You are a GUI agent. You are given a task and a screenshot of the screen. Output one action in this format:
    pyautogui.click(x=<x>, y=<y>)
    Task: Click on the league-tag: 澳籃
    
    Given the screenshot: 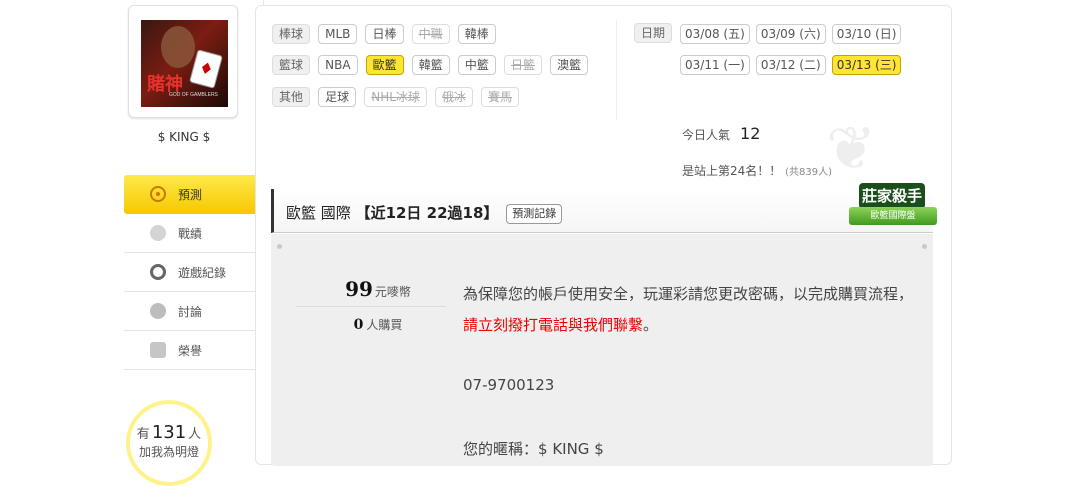 What is the action you would take?
    pyautogui.click(x=569, y=65)
    